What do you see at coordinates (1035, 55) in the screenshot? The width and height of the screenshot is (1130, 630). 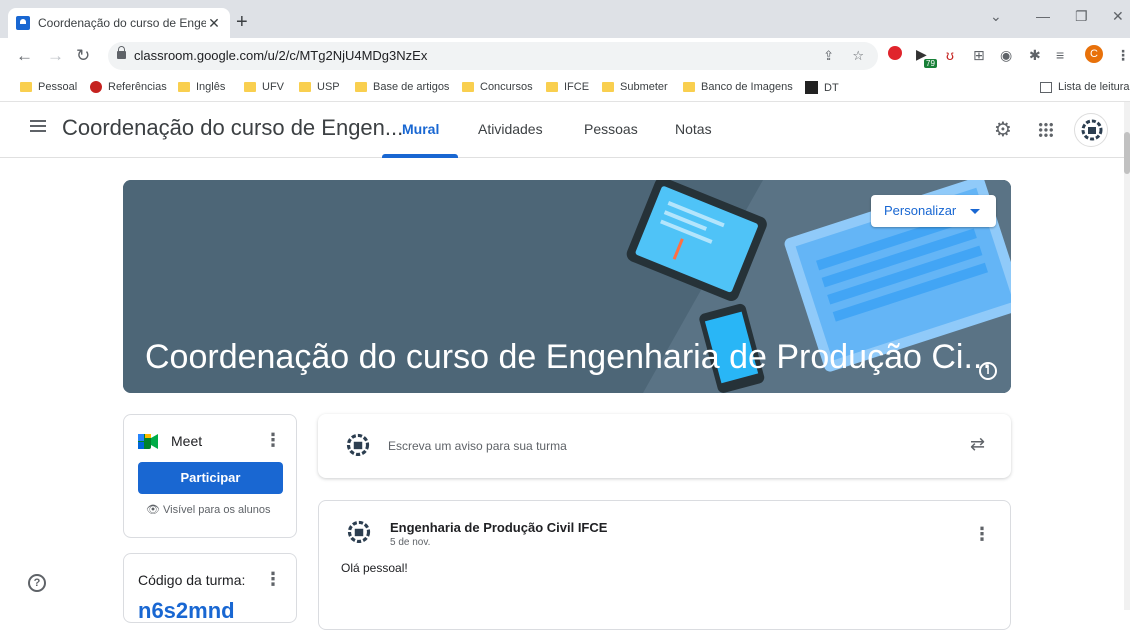 I see `puzzle-icon: ✱` at bounding box center [1035, 55].